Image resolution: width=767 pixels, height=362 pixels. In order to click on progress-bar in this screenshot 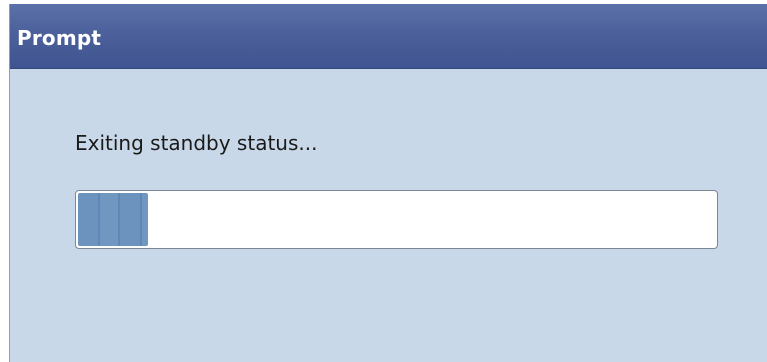, I will do `click(396, 219)`.